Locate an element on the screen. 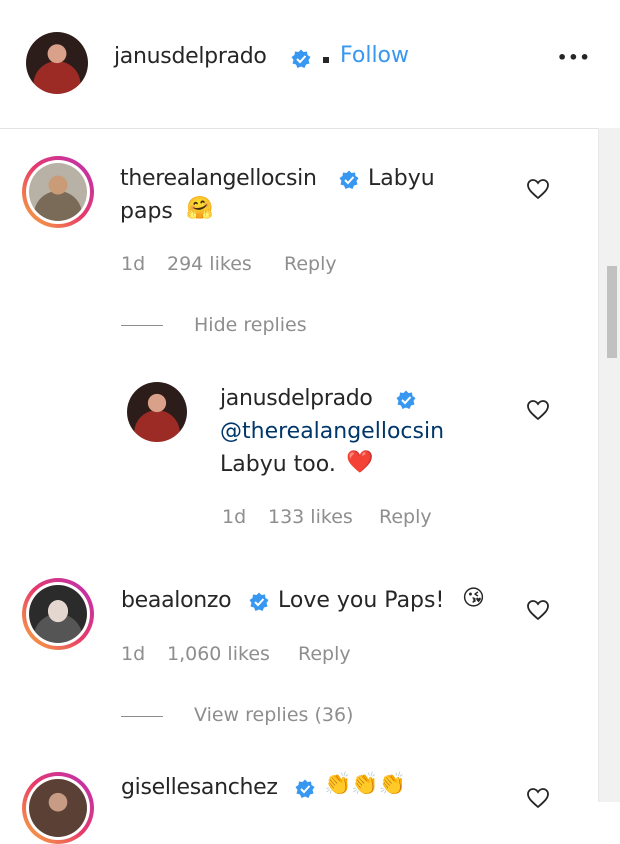  view-replies-button: View replies (36) is located at coordinates (273, 715).